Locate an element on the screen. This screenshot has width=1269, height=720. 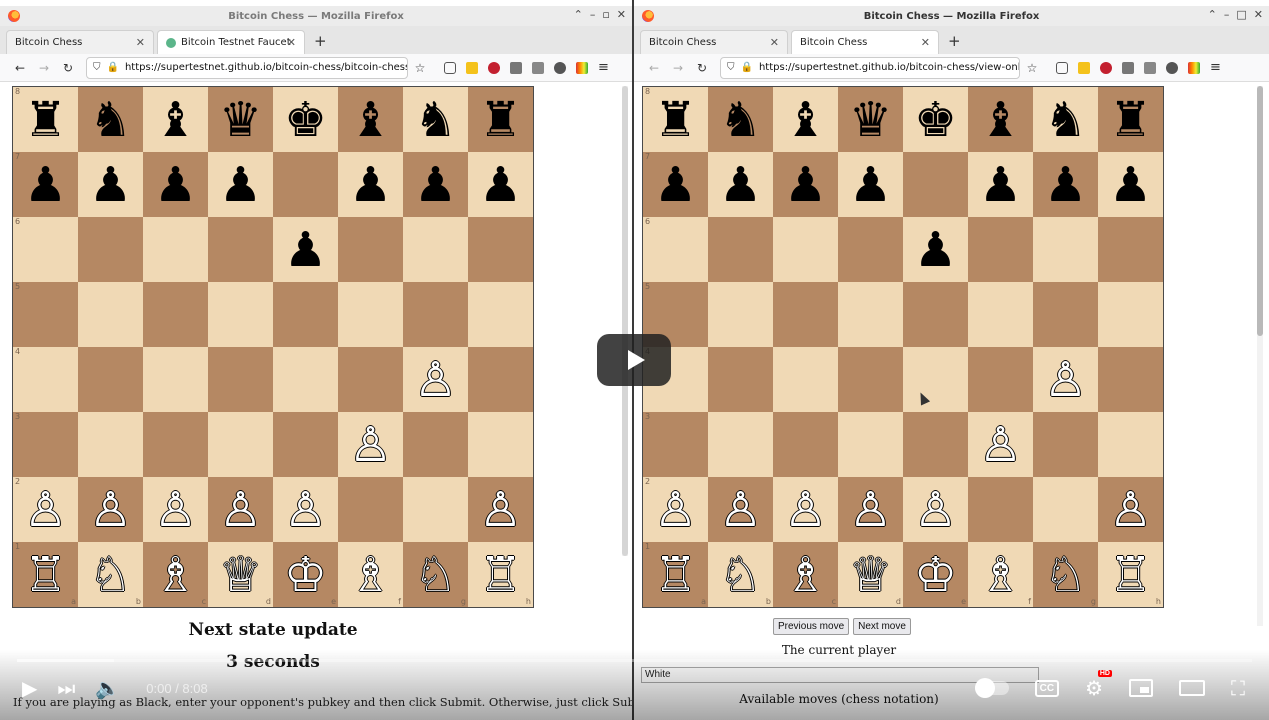
board-square-h4 is located at coordinates (500, 379).